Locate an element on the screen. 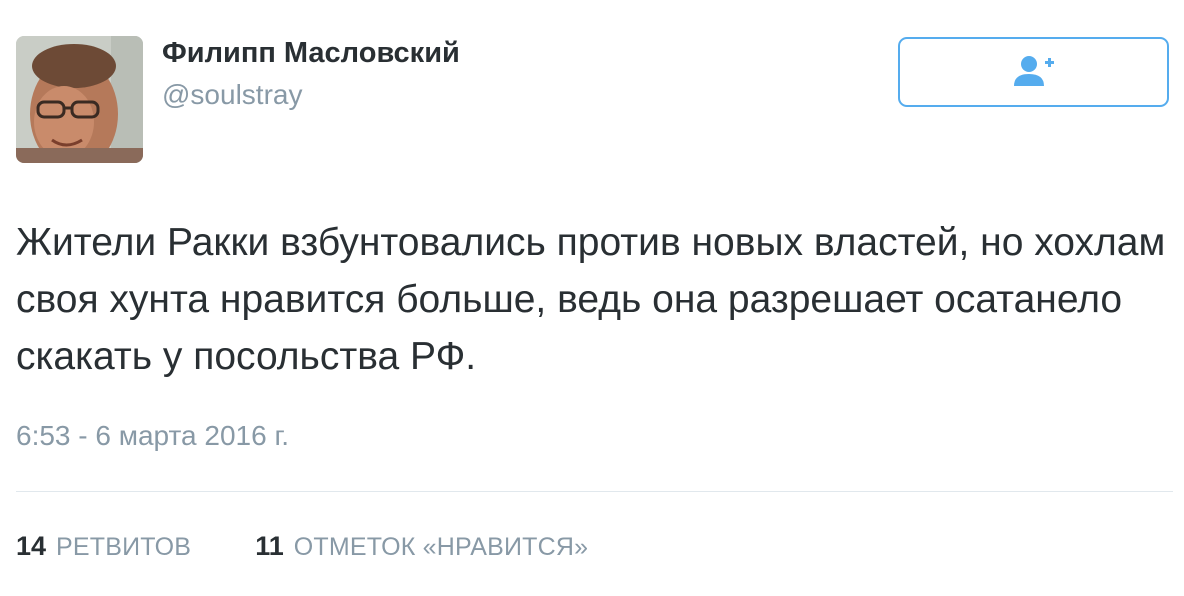  retweets-stat: 14 РЕТВИТОВ is located at coordinates (103, 546).